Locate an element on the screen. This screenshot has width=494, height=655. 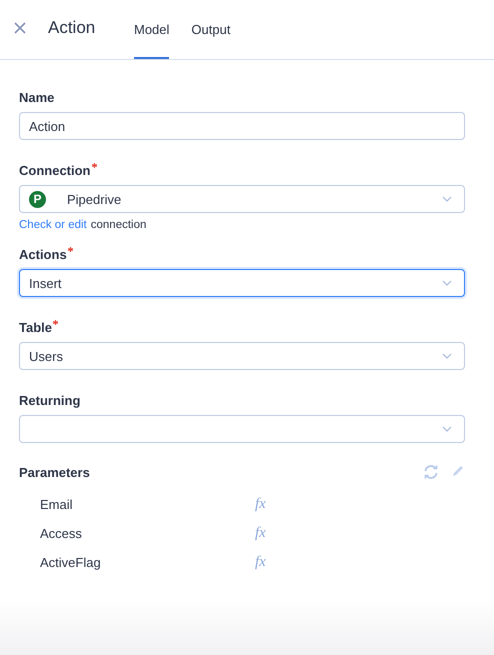
parameter-name: Access is located at coordinates (61, 533).